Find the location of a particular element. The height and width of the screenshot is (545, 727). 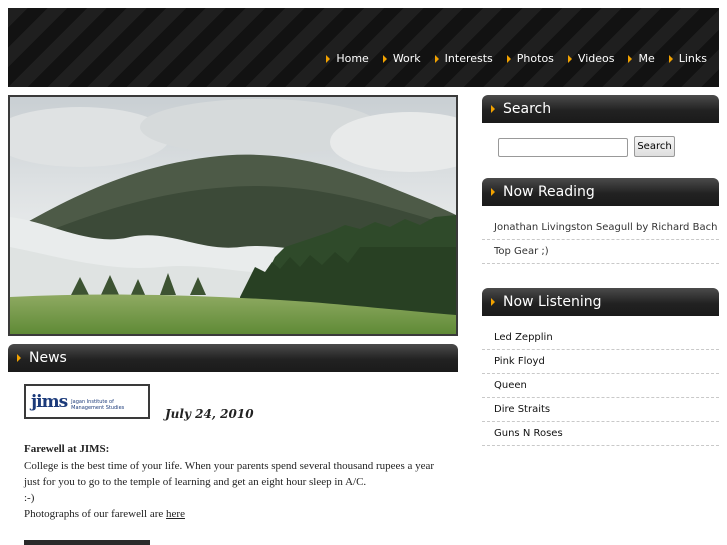

news-title: Farewell at JIMS: is located at coordinates (67, 449).